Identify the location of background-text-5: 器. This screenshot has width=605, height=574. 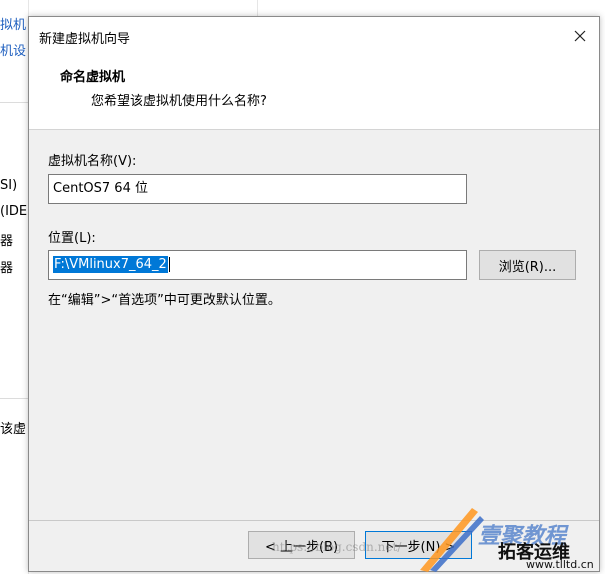
(7, 241).